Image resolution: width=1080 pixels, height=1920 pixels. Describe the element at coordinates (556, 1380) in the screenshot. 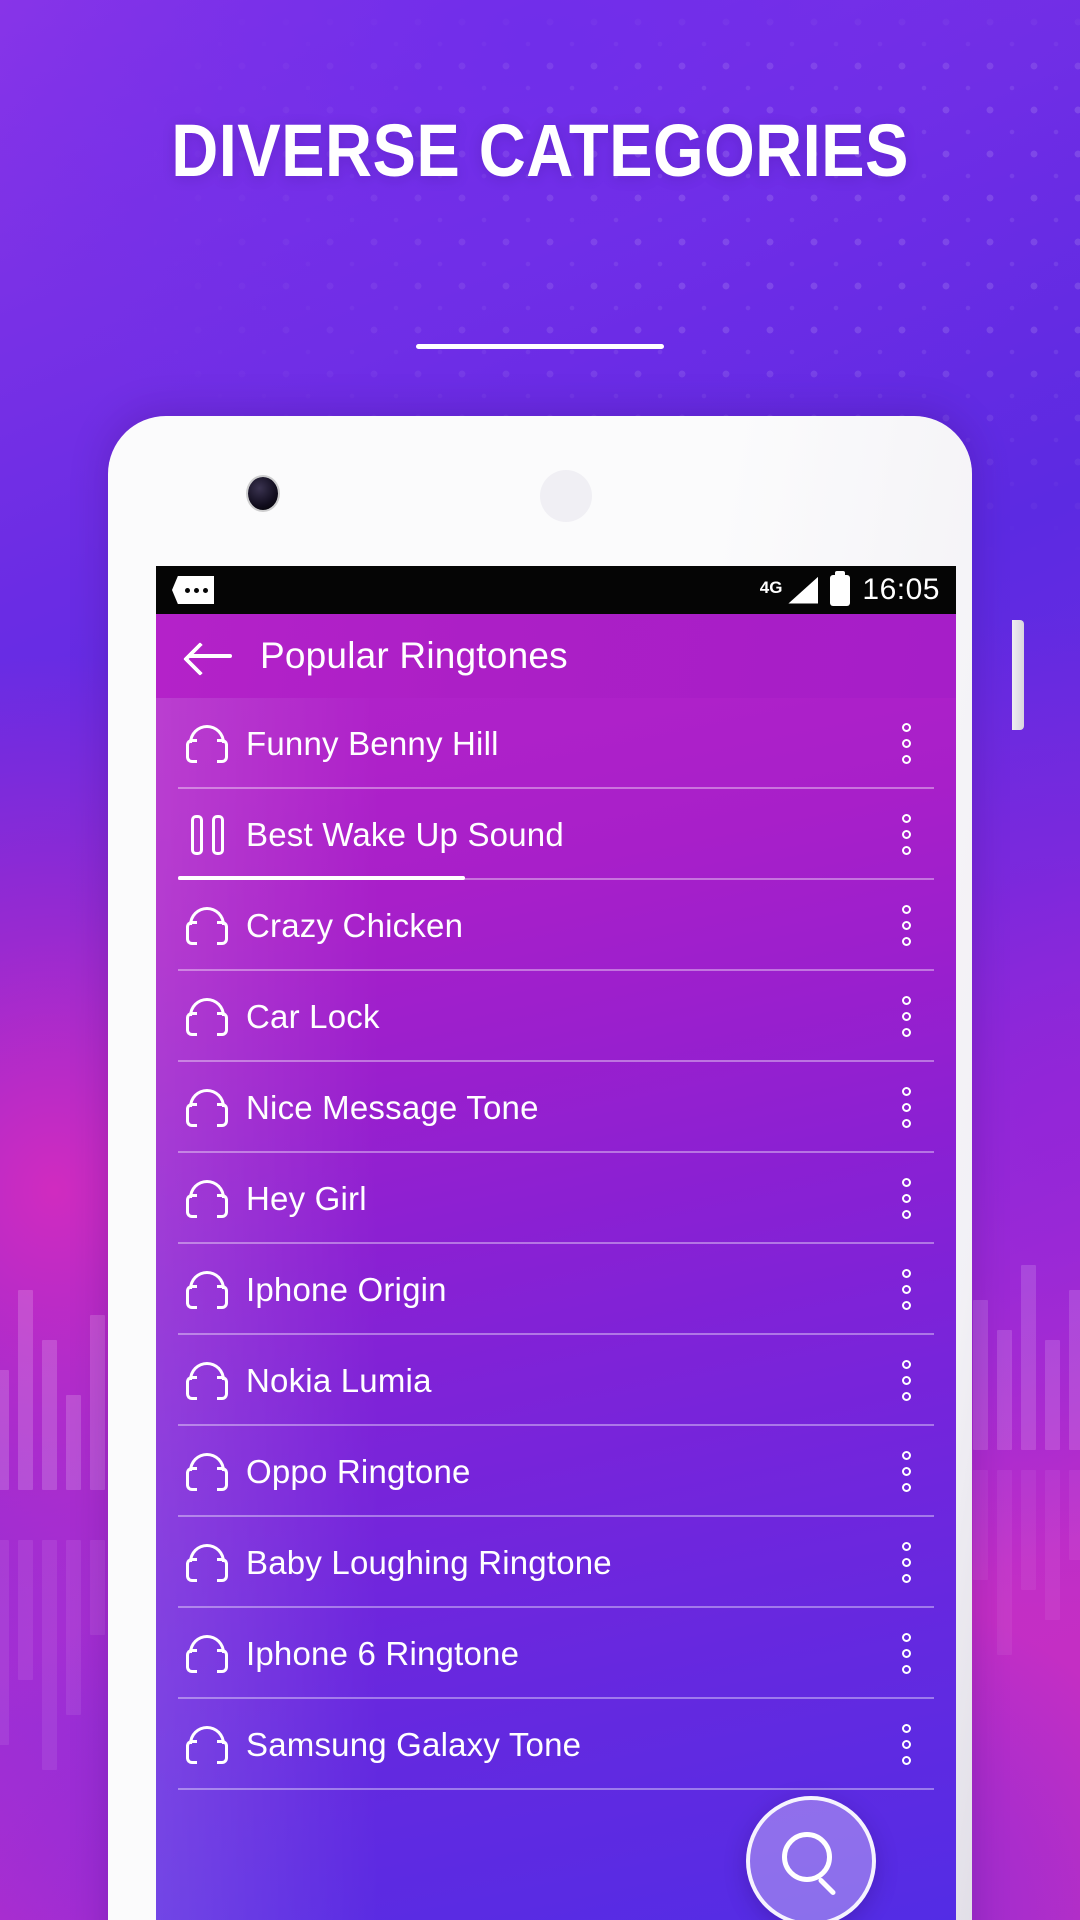

I see `ringtone-row: Nokia Lumia` at that location.